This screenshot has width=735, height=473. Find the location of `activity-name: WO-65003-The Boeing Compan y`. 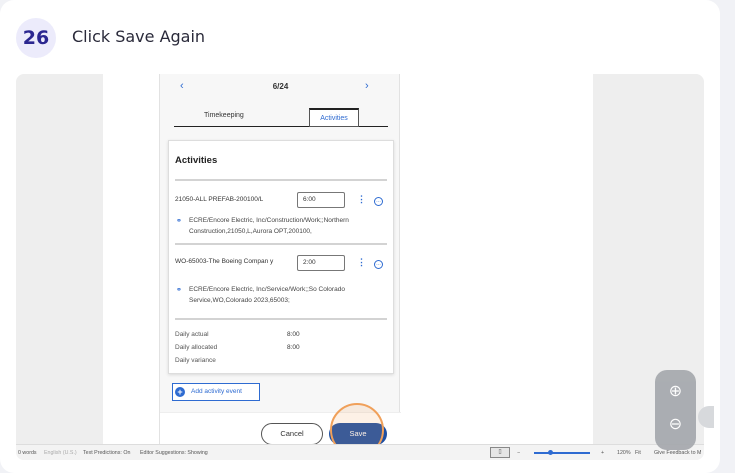

activity-name: WO-65003-The Boeing Compan y is located at coordinates (224, 261).